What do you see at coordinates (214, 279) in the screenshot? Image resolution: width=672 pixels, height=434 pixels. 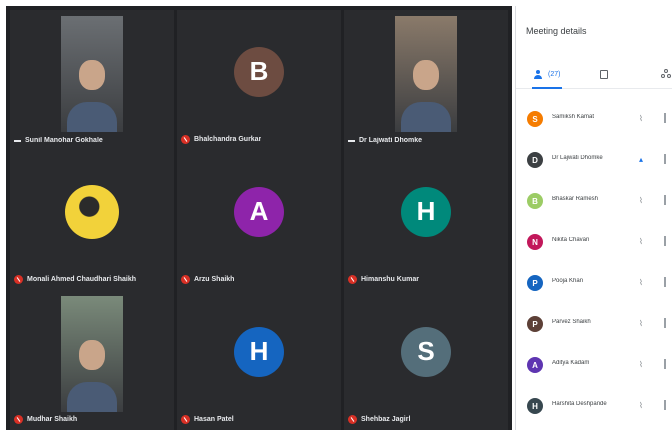 I see `tile-name: Arzu Shaikh` at bounding box center [214, 279].